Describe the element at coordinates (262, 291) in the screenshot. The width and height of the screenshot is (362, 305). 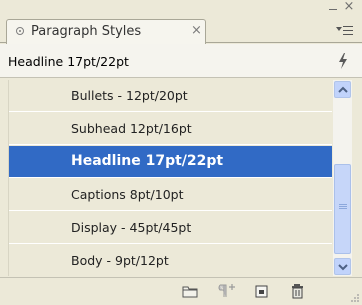
I see `new-style-icon` at that location.